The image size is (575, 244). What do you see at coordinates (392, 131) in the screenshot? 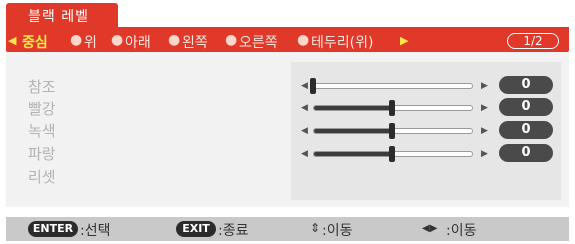
I see `slider-knob-green` at bounding box center [392, 131].